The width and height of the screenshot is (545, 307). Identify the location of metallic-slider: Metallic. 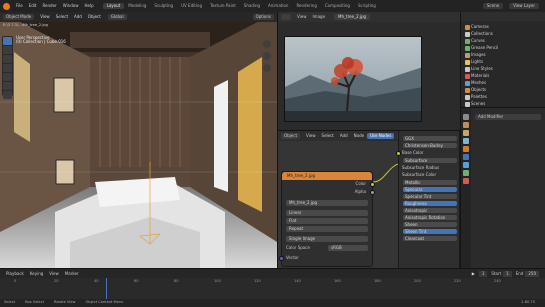
(430, 182).